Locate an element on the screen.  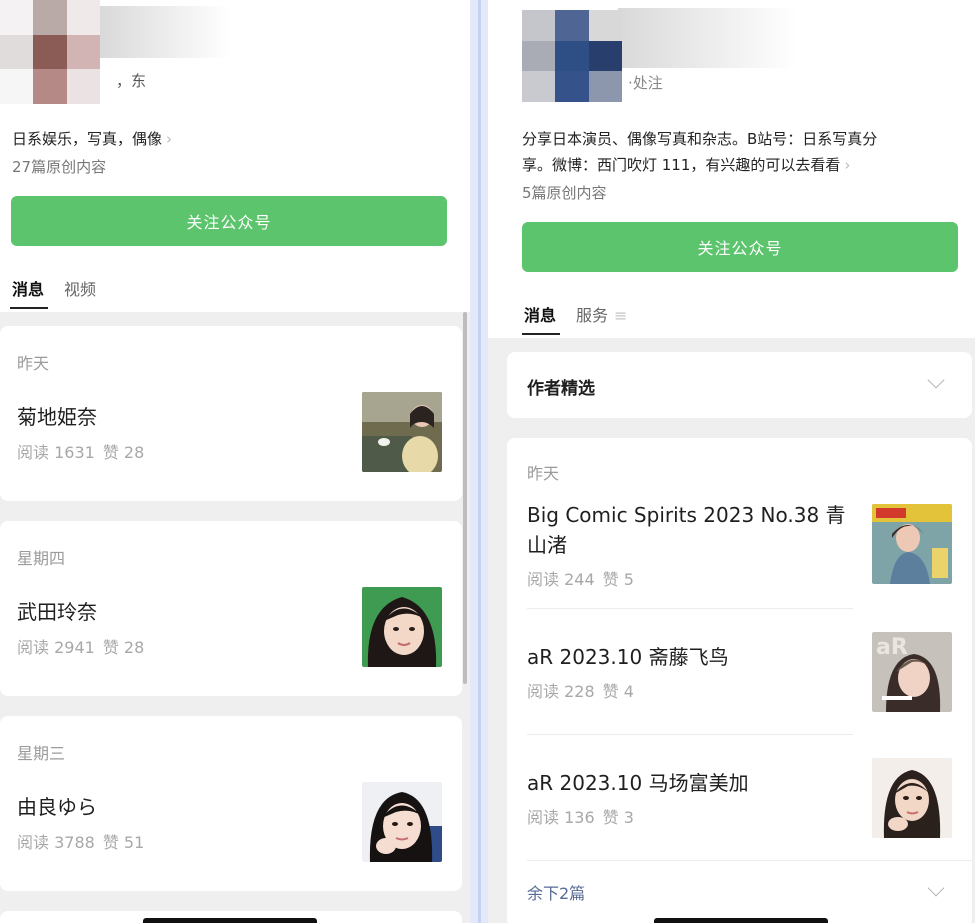
remaining-posts-link: 余下2篇 is located at coordinates (556, 892).